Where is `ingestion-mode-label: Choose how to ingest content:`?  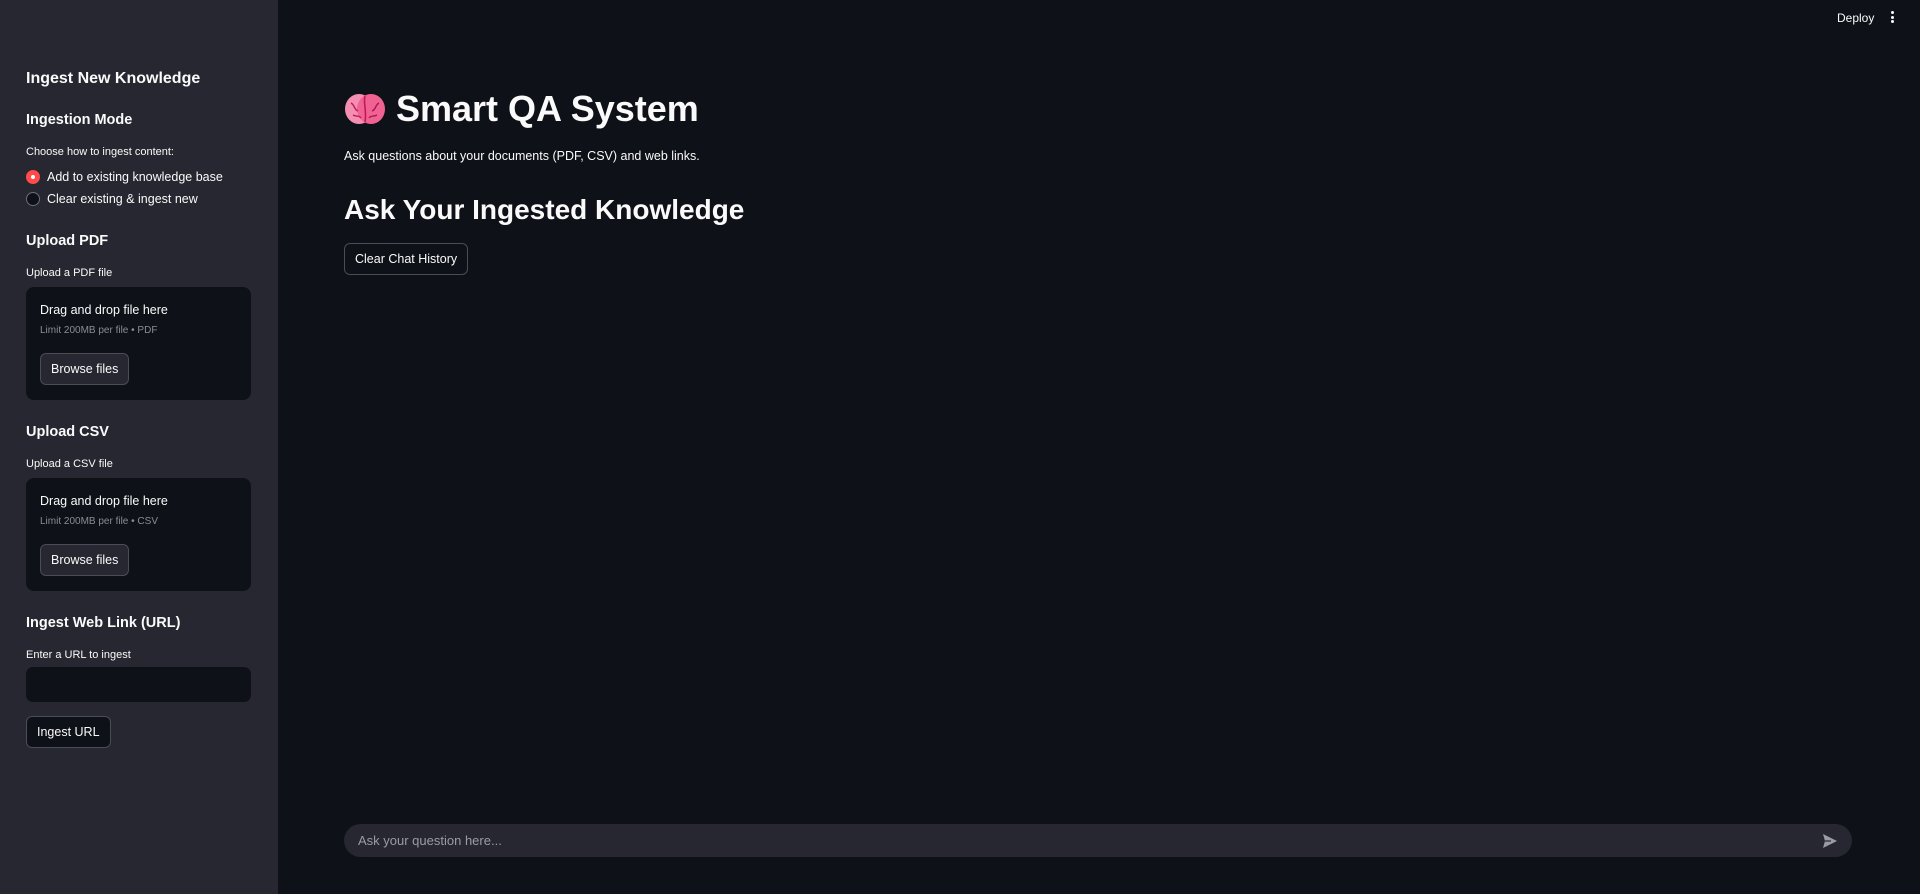
ingestion-mode-label: Choose how to ingest content: is located at coordinates (100, 152).